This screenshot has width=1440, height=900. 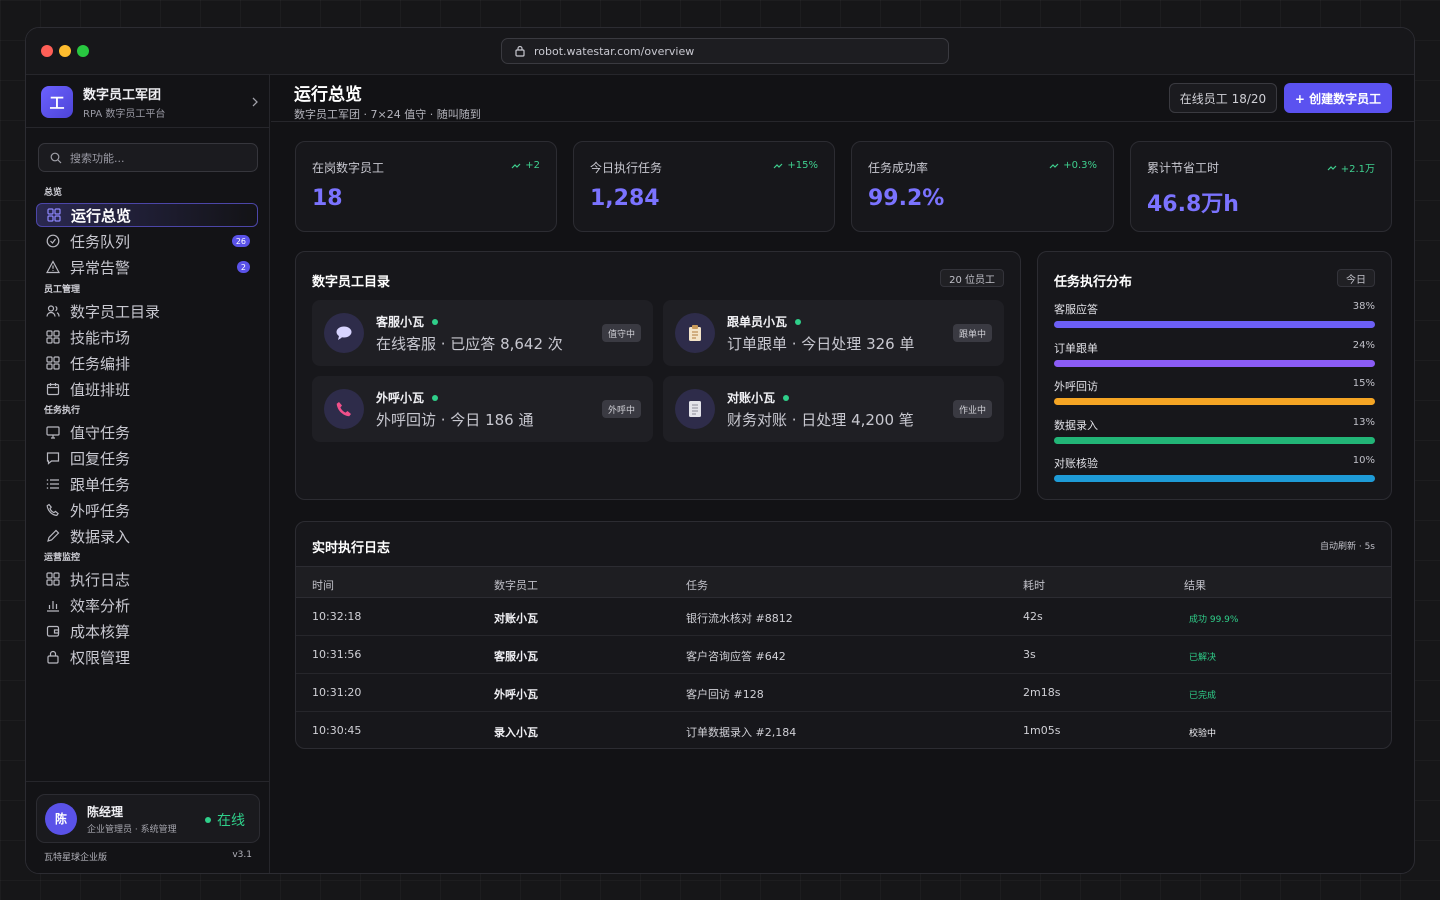 I want to click on kpi-card: 在岗数字员工 +2 18, so click(x=426, y=186).